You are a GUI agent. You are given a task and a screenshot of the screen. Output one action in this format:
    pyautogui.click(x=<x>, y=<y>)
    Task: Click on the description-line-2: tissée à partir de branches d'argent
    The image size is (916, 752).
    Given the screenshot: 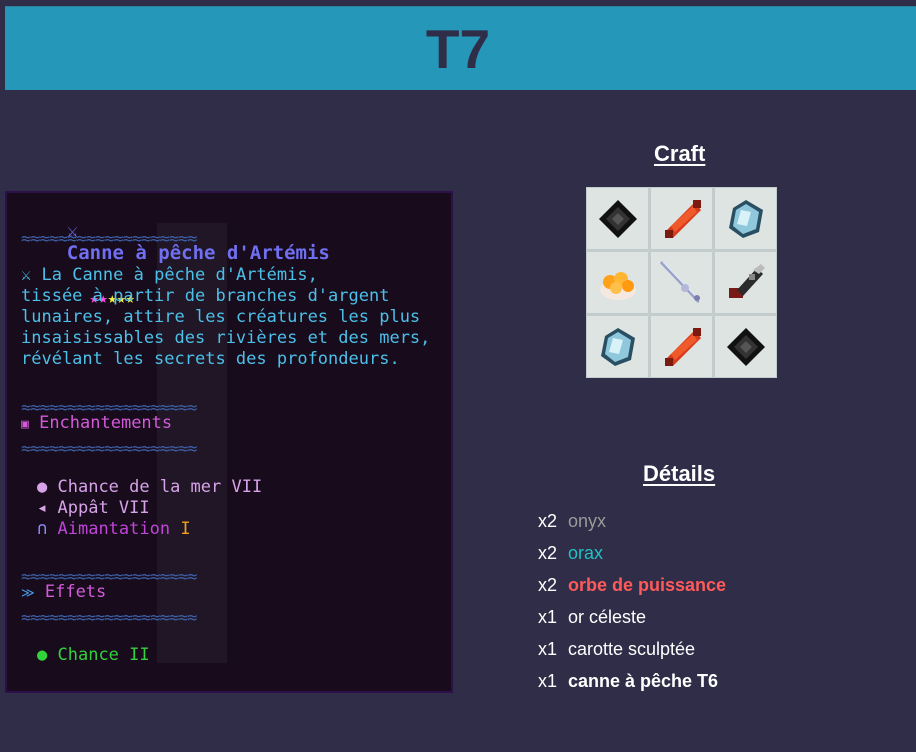 What is the action you would take?
    pyautogui.click(x=205, y=296)
    